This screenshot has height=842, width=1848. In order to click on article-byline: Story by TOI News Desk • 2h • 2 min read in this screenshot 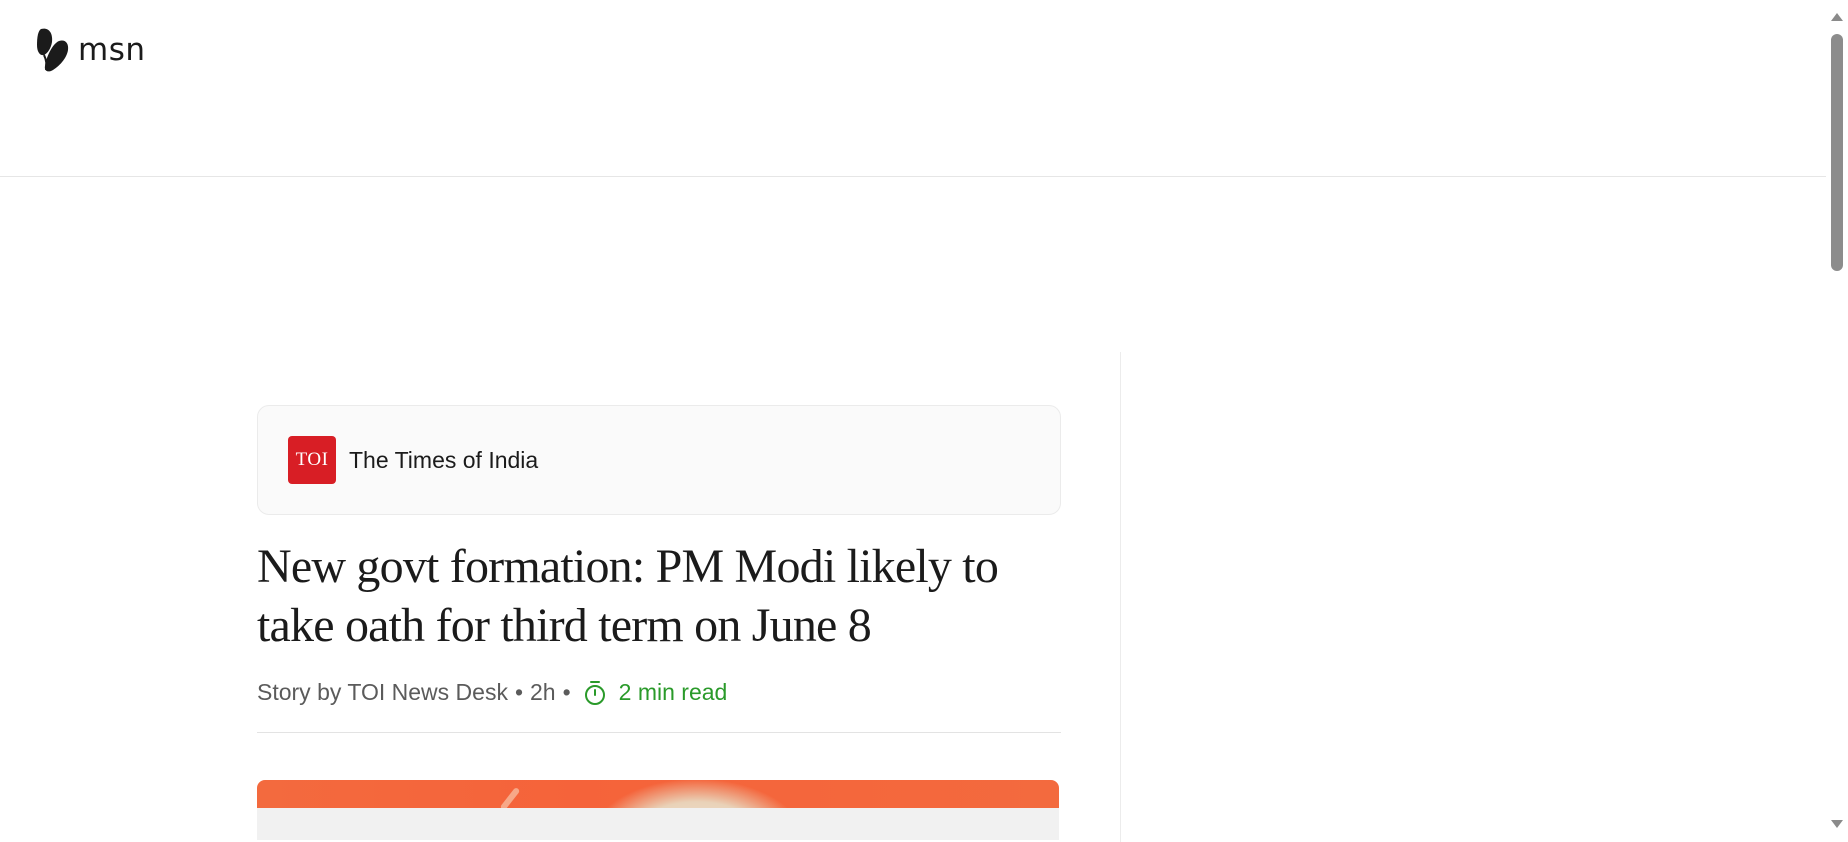, I will do `click(659, 692)`.